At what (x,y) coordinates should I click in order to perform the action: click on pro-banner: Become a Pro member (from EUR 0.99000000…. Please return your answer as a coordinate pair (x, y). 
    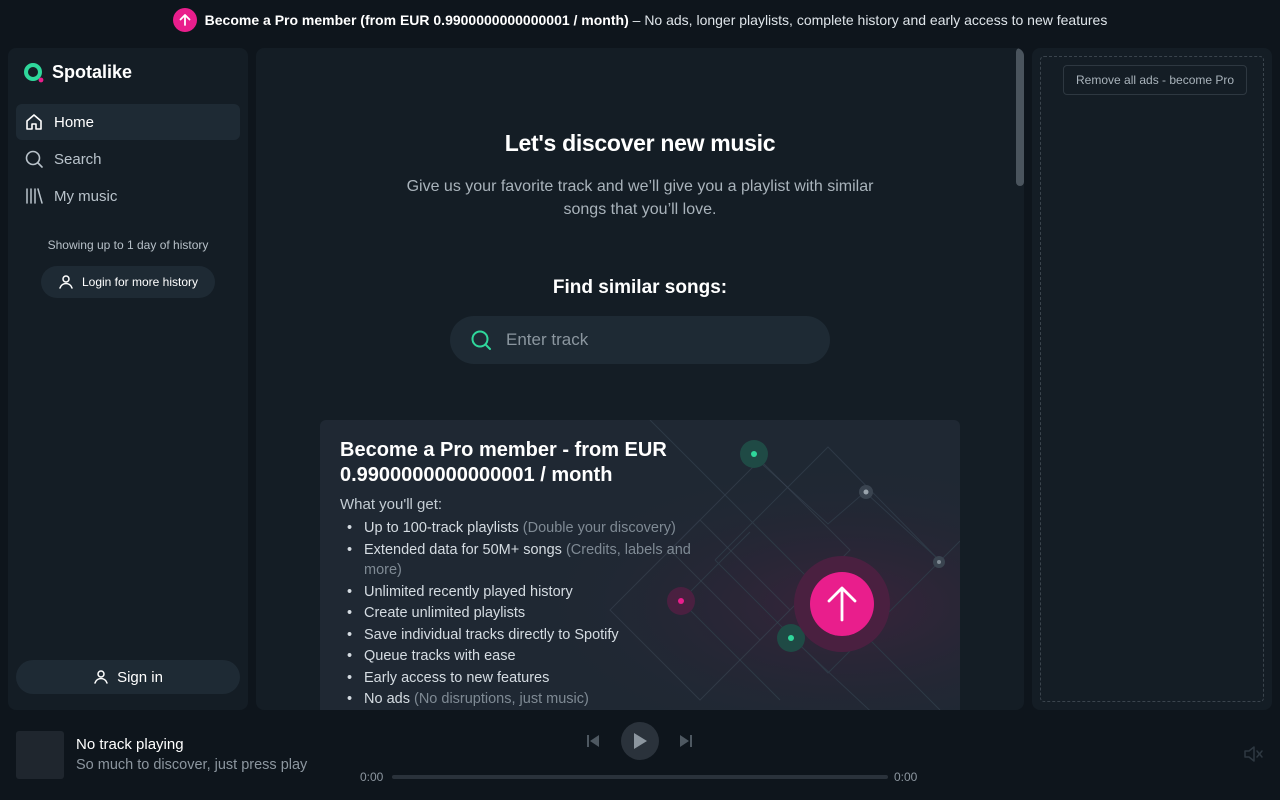
    Looking at the image, I should click on (640, 20).